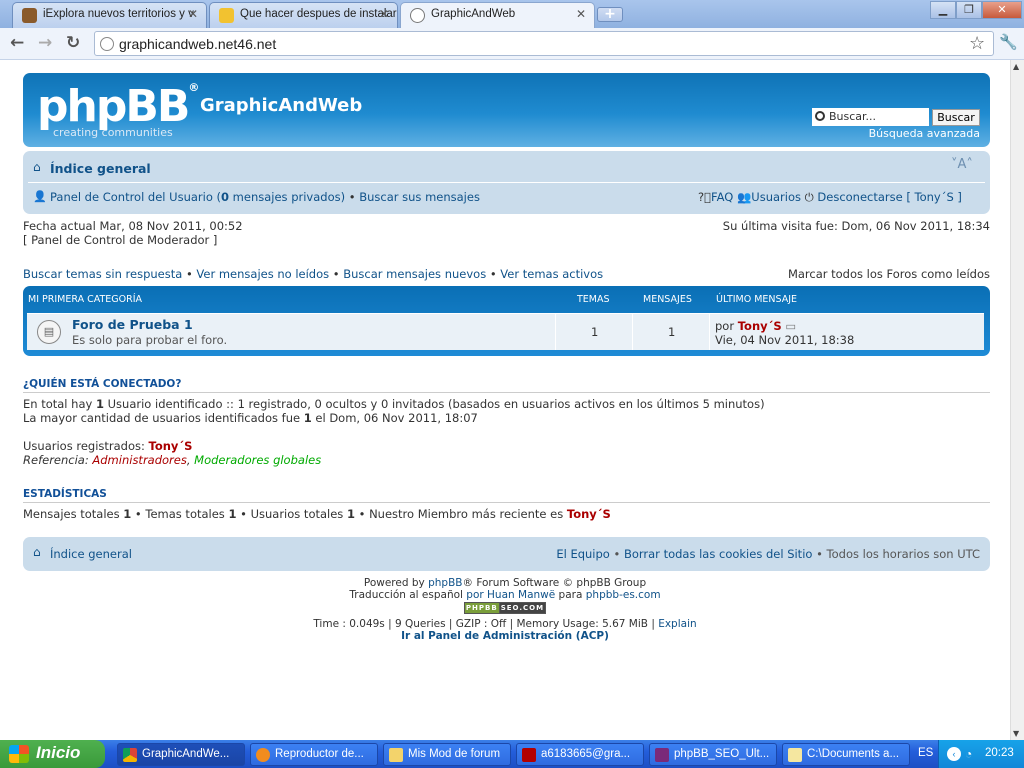 The width and height of the screenshot is (1024, 768). Describe the element at coordinates (785, 340) in the screenshot. I see `last-post-date: Vie, 04 Nov 2011, 18:38` at that location.